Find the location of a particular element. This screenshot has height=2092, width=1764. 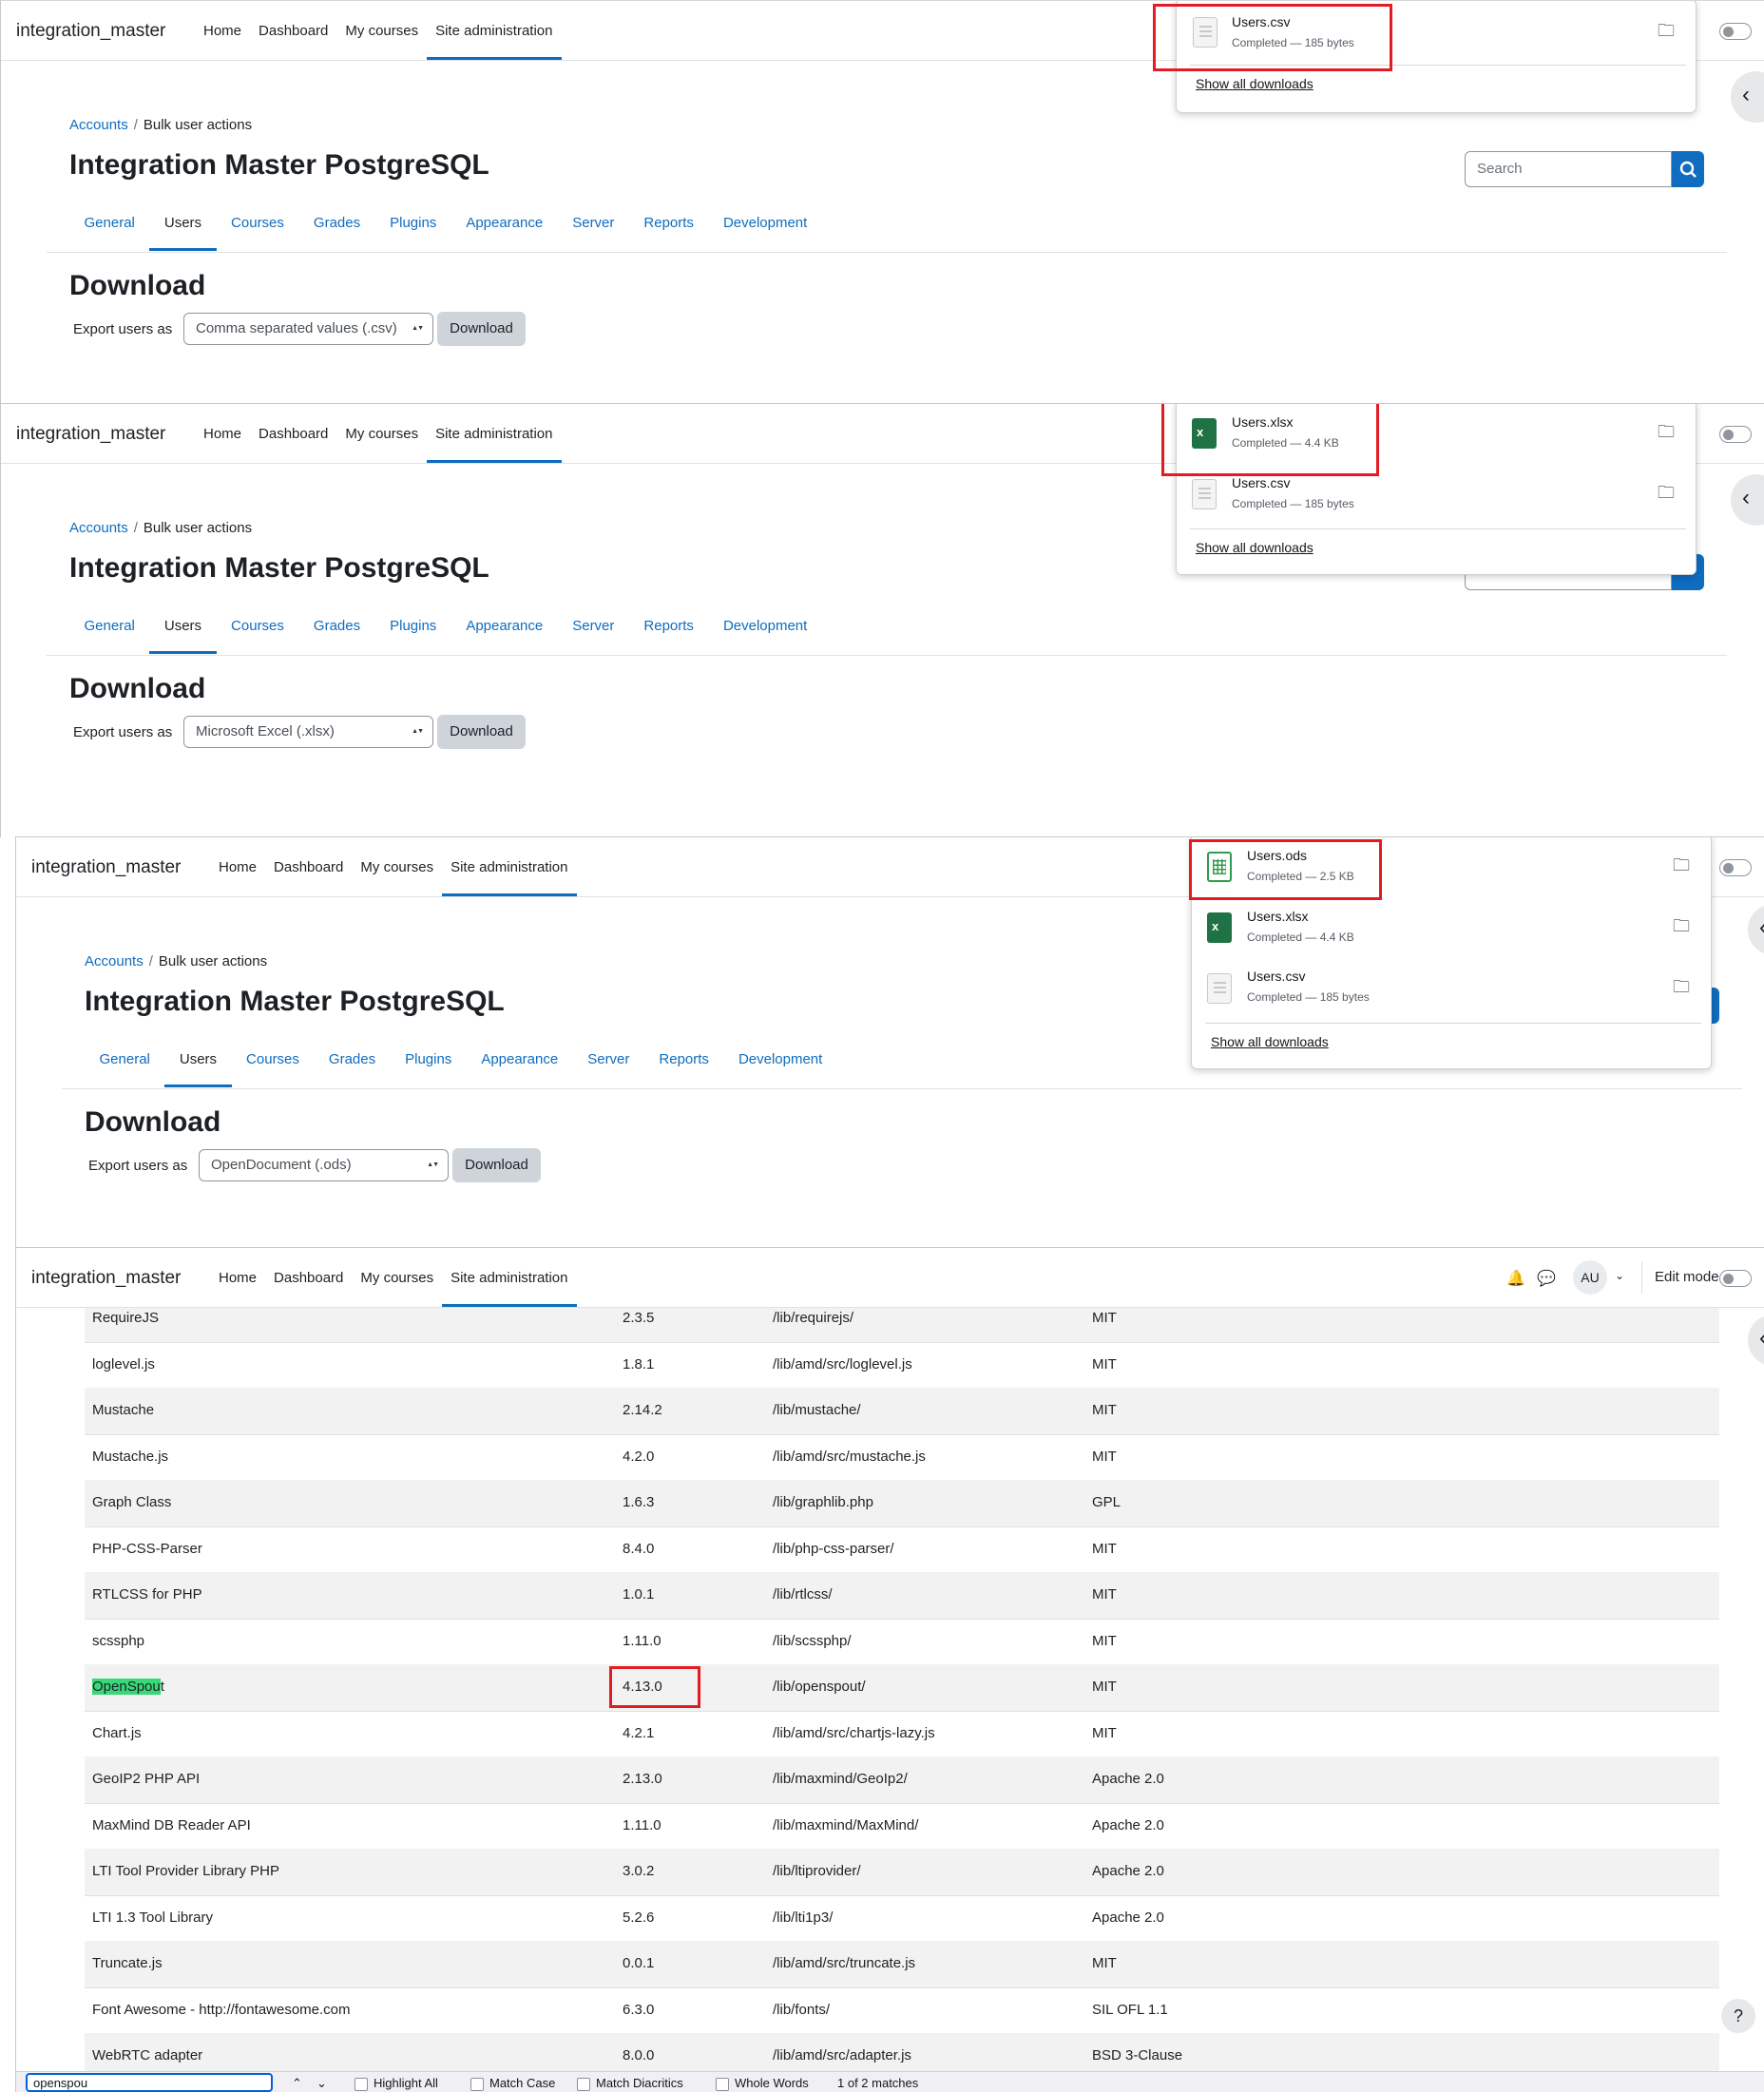

library-license: MIT is located at coordinates (1104, 1640).